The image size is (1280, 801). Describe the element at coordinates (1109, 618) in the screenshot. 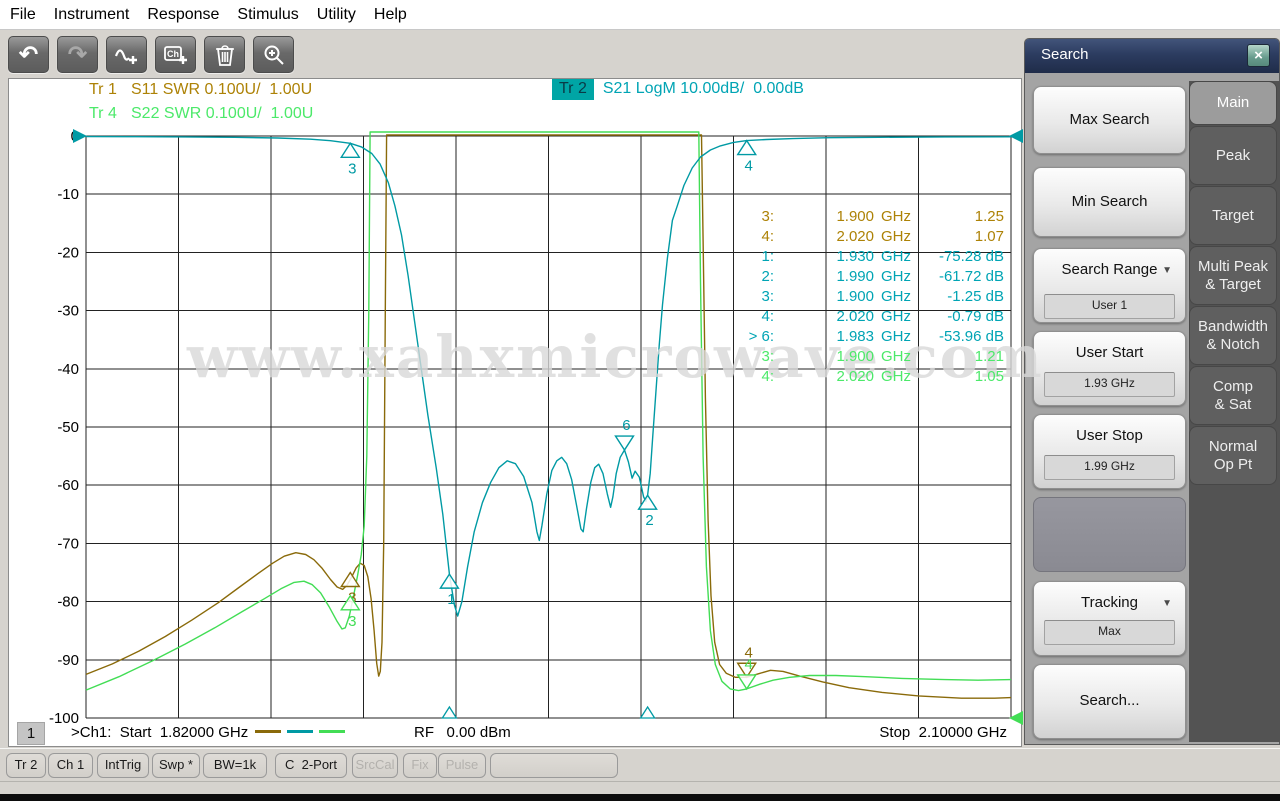

I see `tracking-button: Tracking ▼ Max` at that location.